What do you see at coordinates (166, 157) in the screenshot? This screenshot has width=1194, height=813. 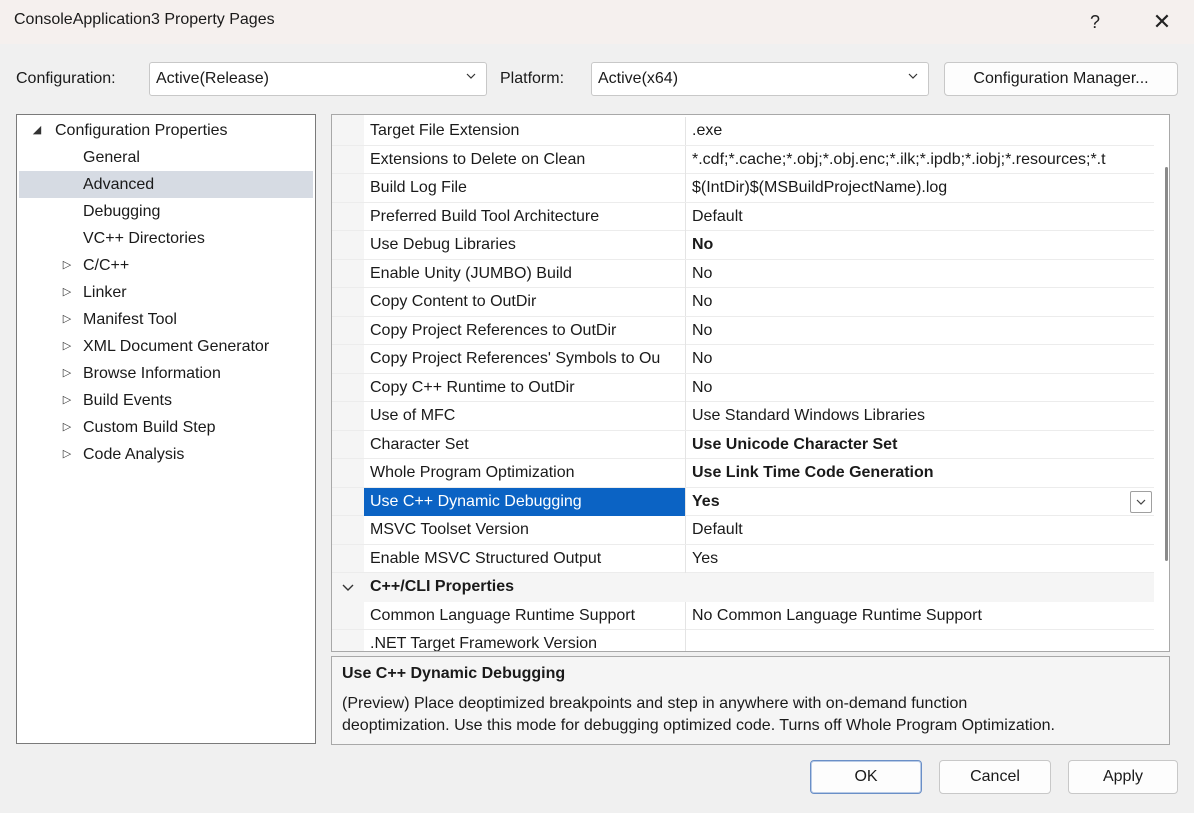 I see `tree-item: General` at bounding box center [166, 157].